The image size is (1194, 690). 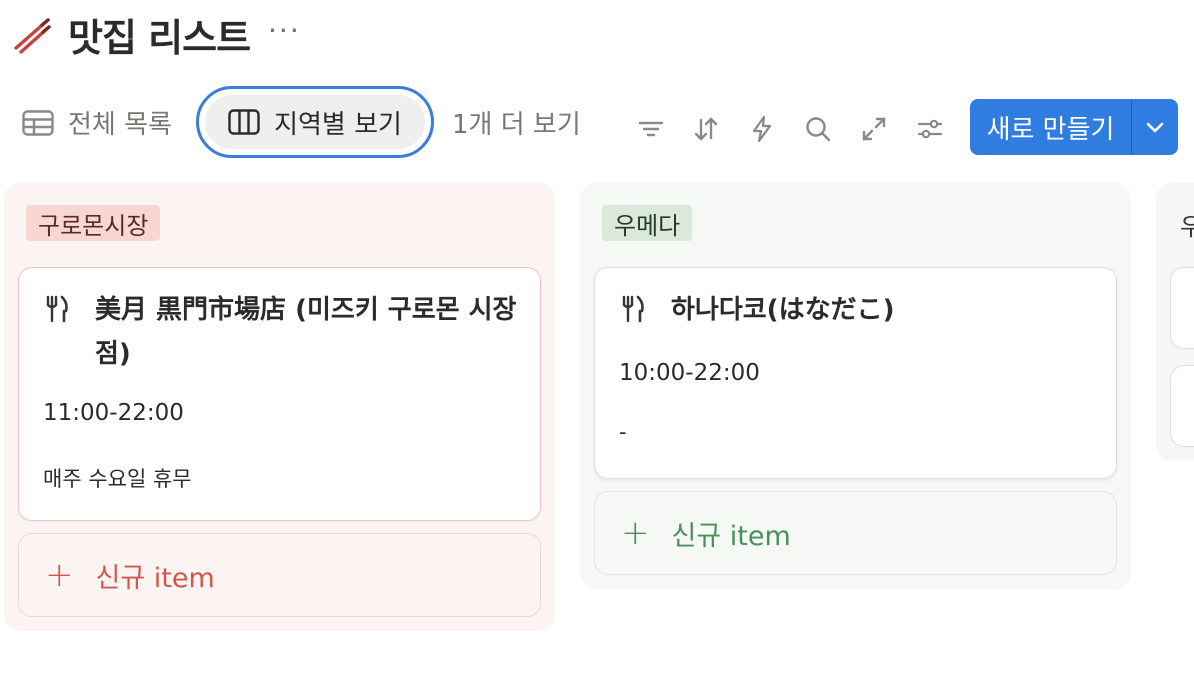 I want to click on card-title: 美月 黒門市場店 (미즈키 구로몬 시장점), so click(x=306, y=332).